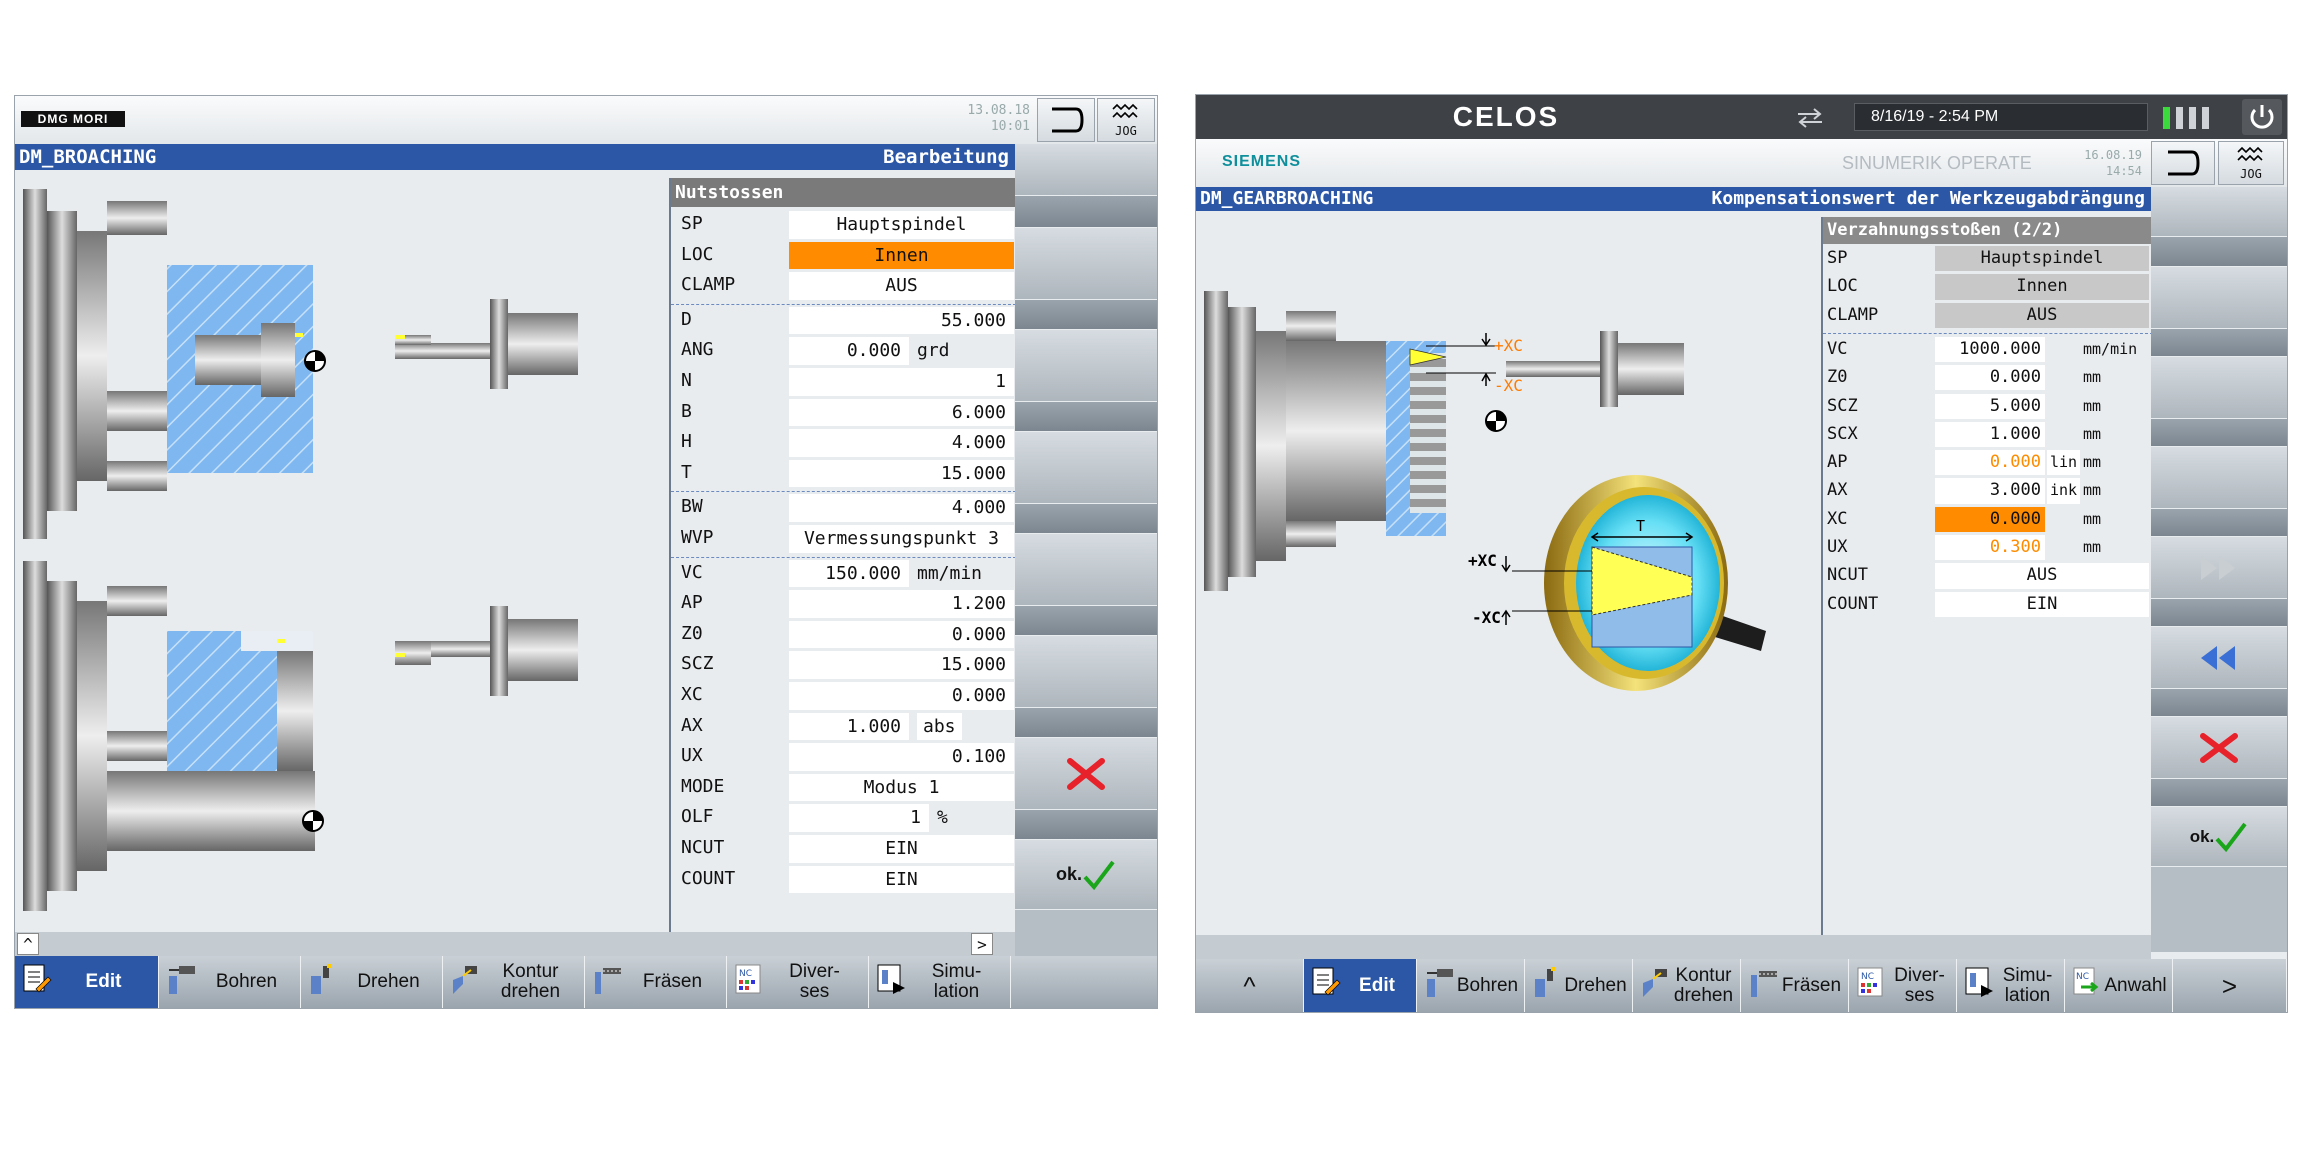 This screenshot has width=2300, height=1150. I want to click on switch-arrows-icon, so click(1810, 118).